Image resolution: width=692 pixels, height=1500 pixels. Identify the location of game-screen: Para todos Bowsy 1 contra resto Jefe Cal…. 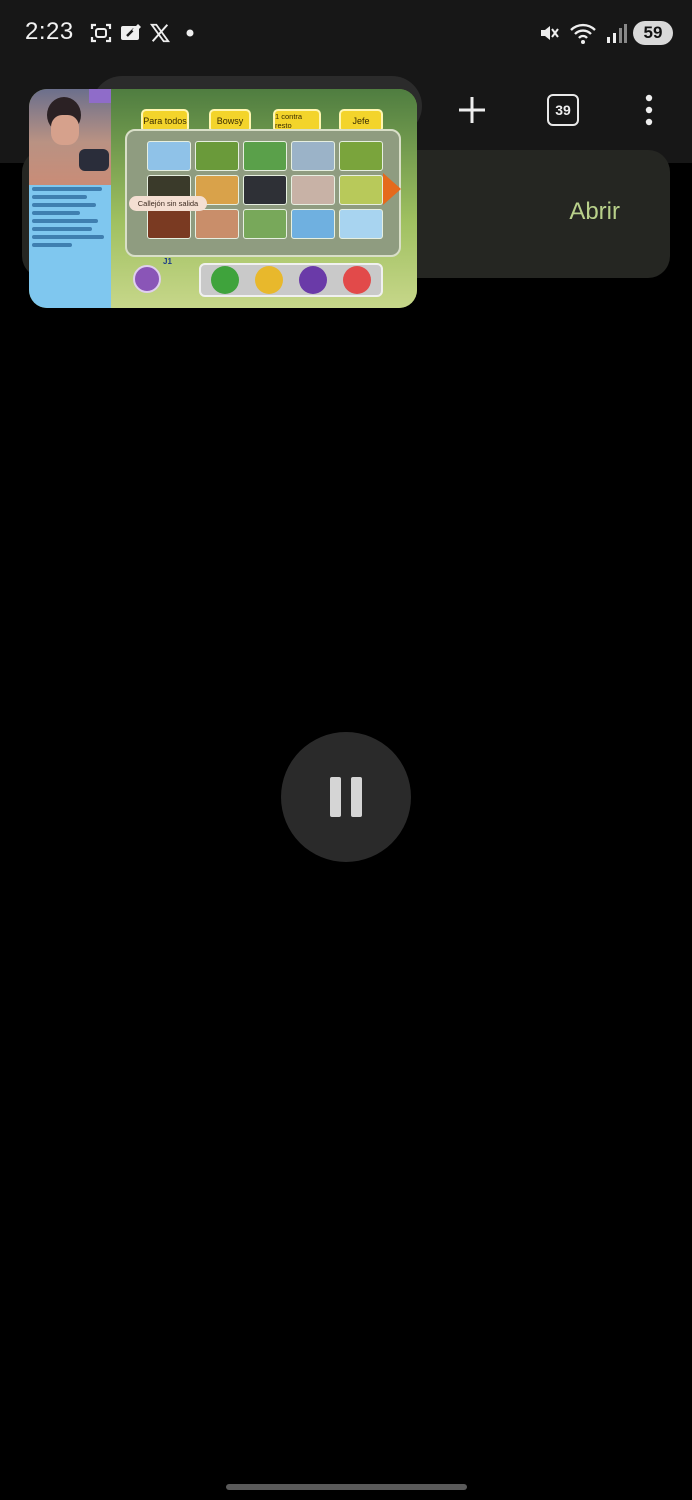
(264, 198).